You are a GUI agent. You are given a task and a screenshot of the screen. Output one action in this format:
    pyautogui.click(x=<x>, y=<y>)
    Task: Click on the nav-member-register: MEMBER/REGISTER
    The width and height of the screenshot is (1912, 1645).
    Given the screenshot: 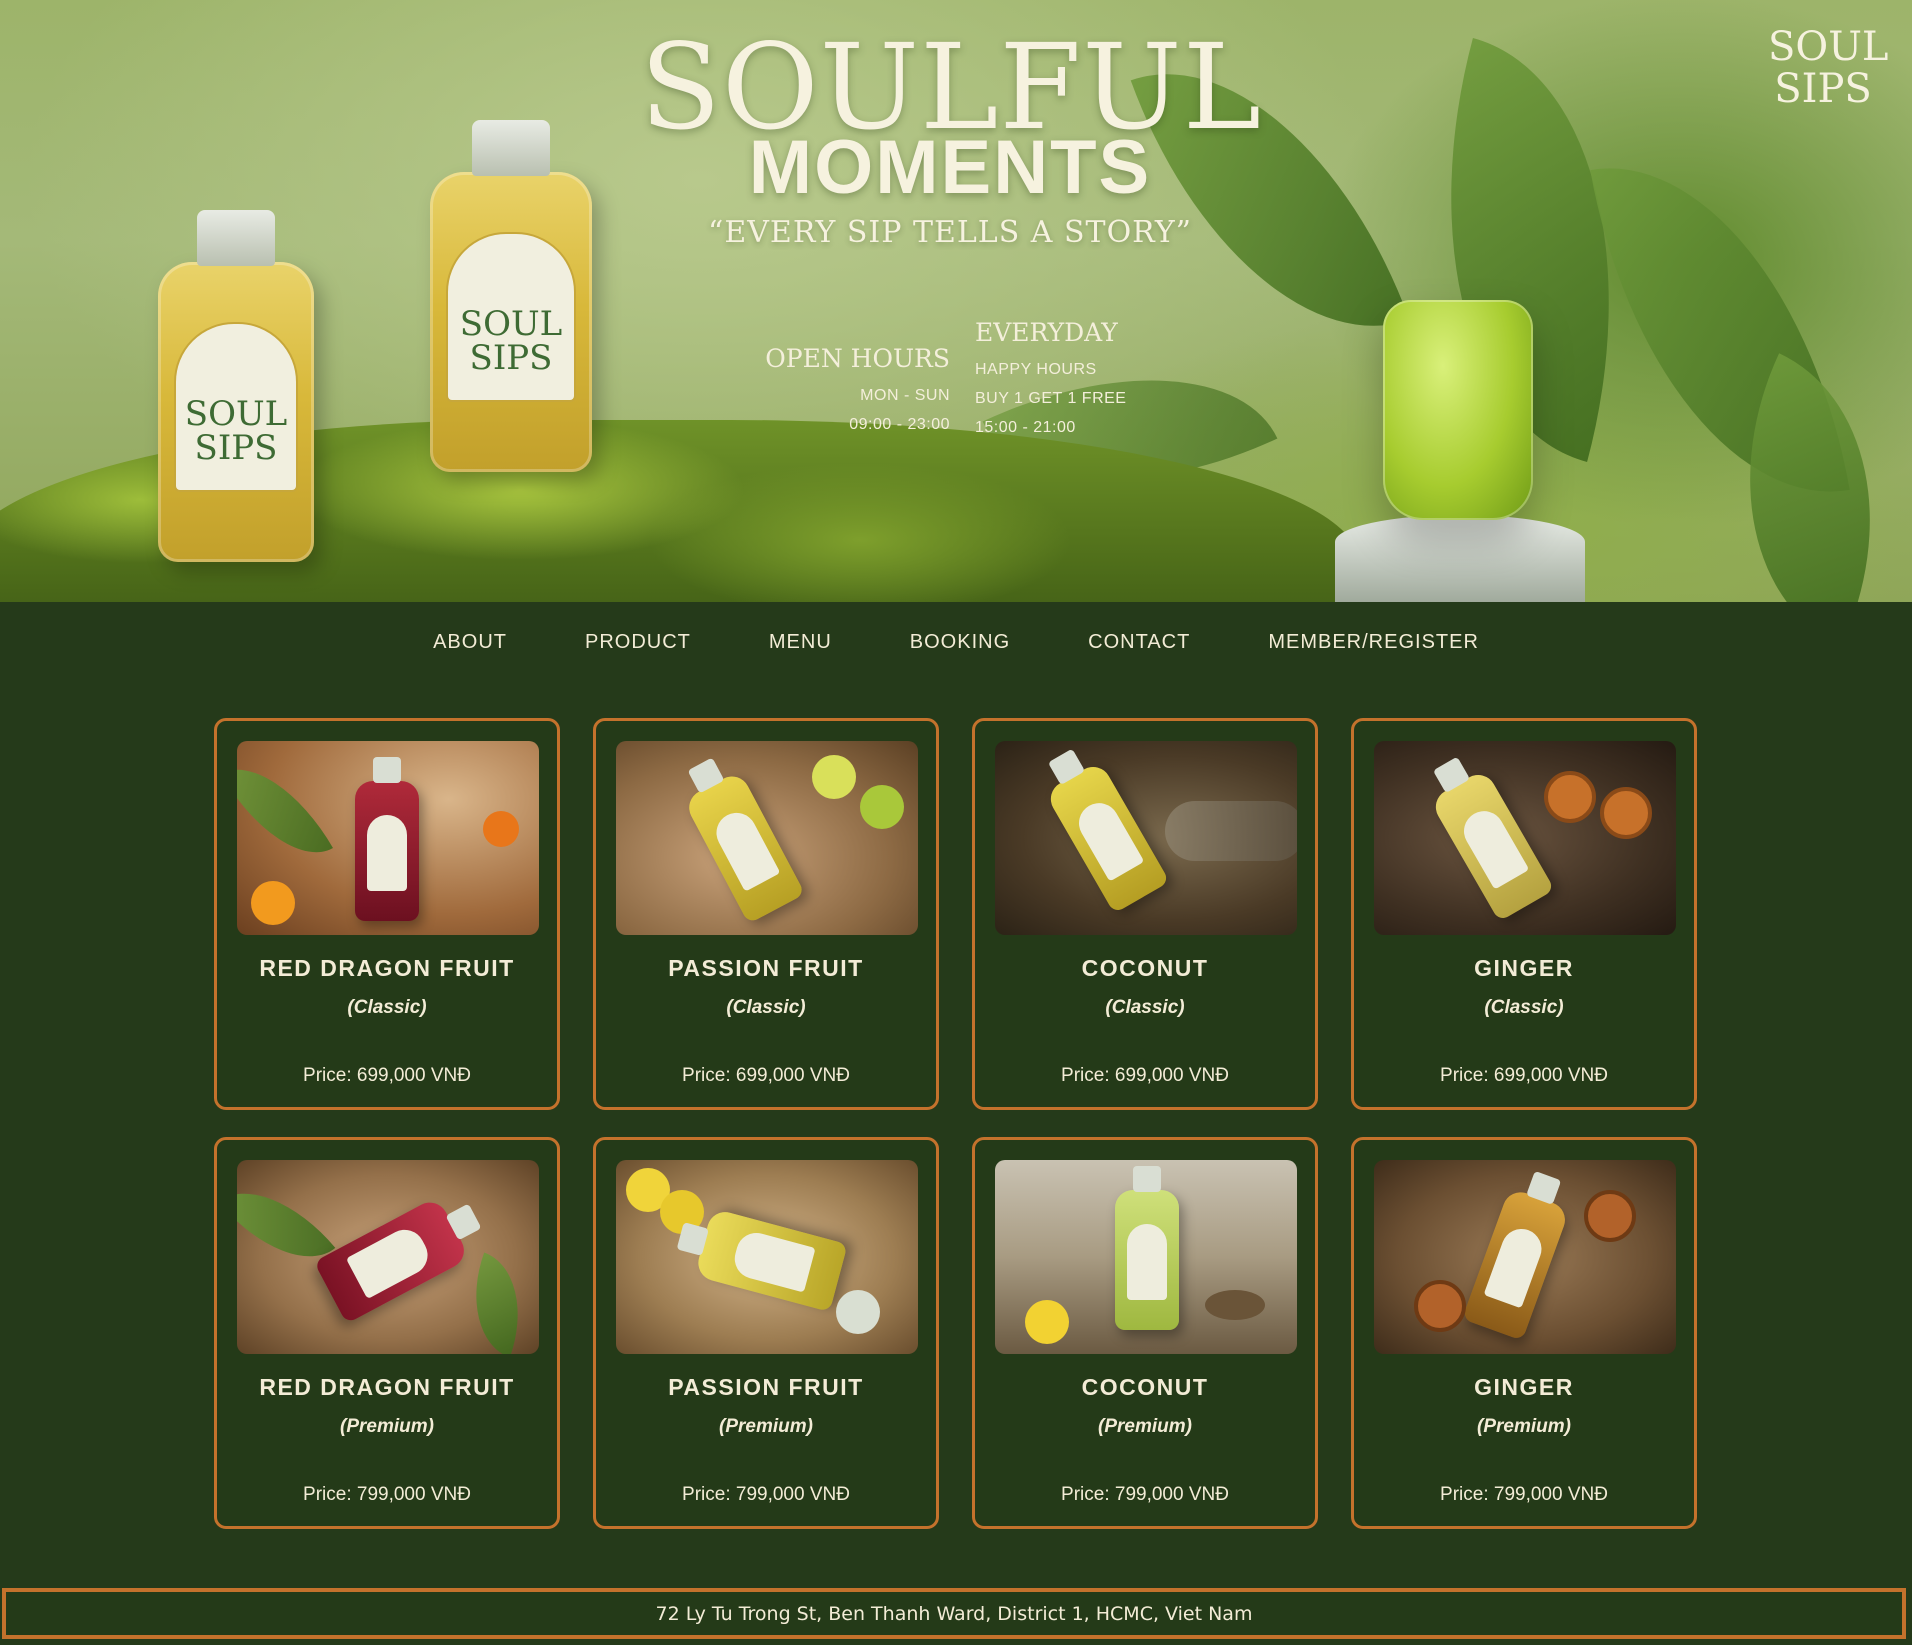 What is the action you would take?
    pyautogui.click(x=1373, y=642)
    